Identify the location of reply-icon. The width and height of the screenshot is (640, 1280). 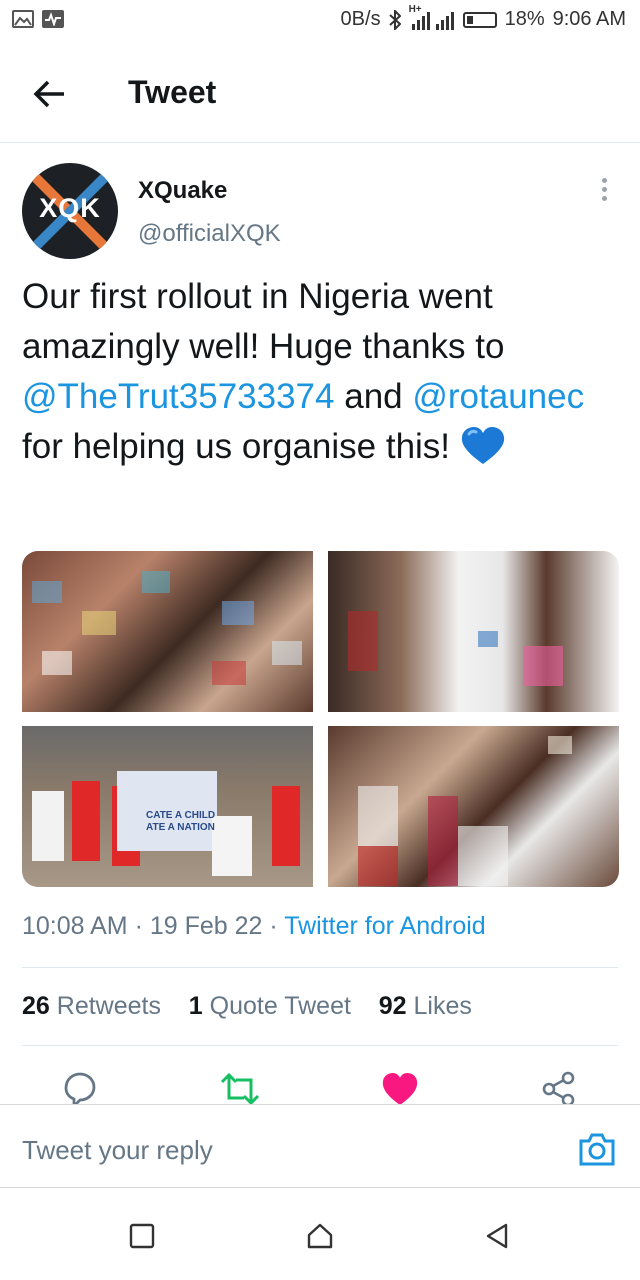
(80, 1091).